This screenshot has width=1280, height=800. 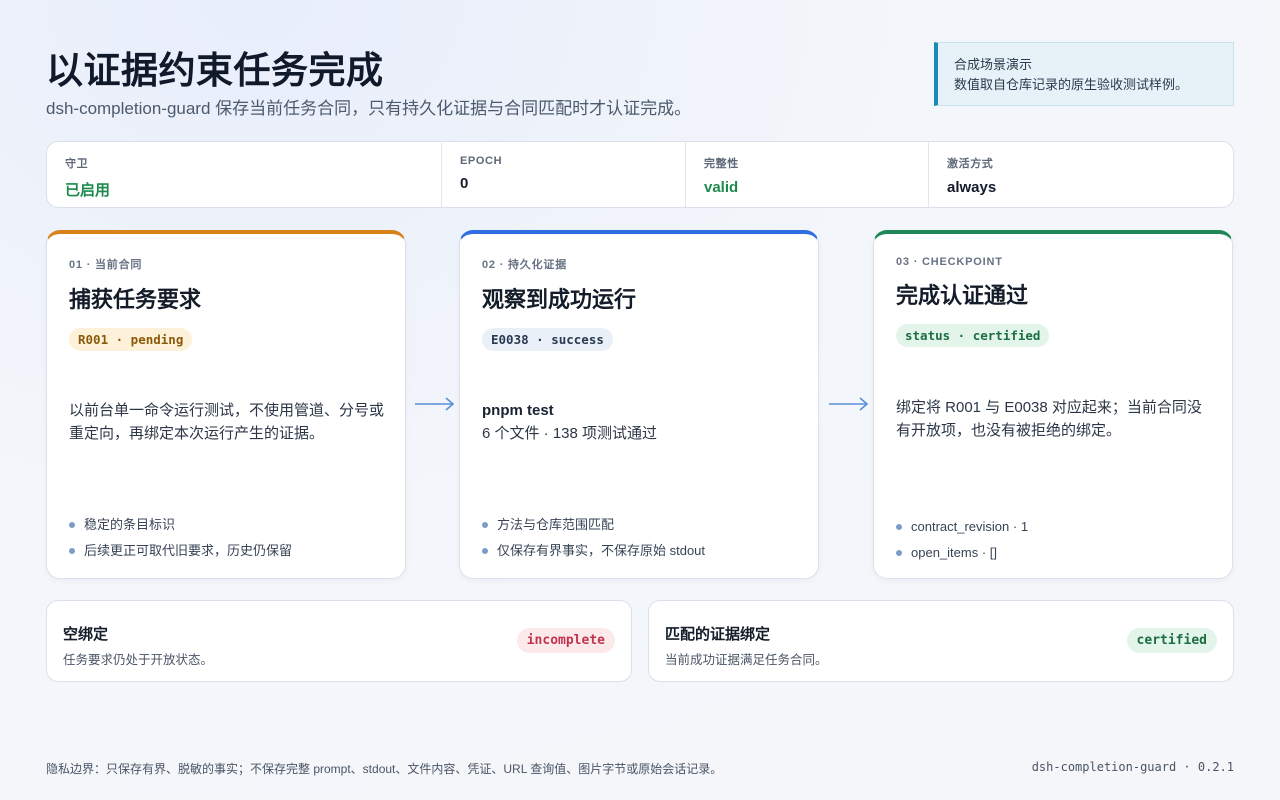 What do you see at coordinates (954, 552) in the screenshot?
I see `list-item-text: open_items · []` at bounding box center [954, 552].